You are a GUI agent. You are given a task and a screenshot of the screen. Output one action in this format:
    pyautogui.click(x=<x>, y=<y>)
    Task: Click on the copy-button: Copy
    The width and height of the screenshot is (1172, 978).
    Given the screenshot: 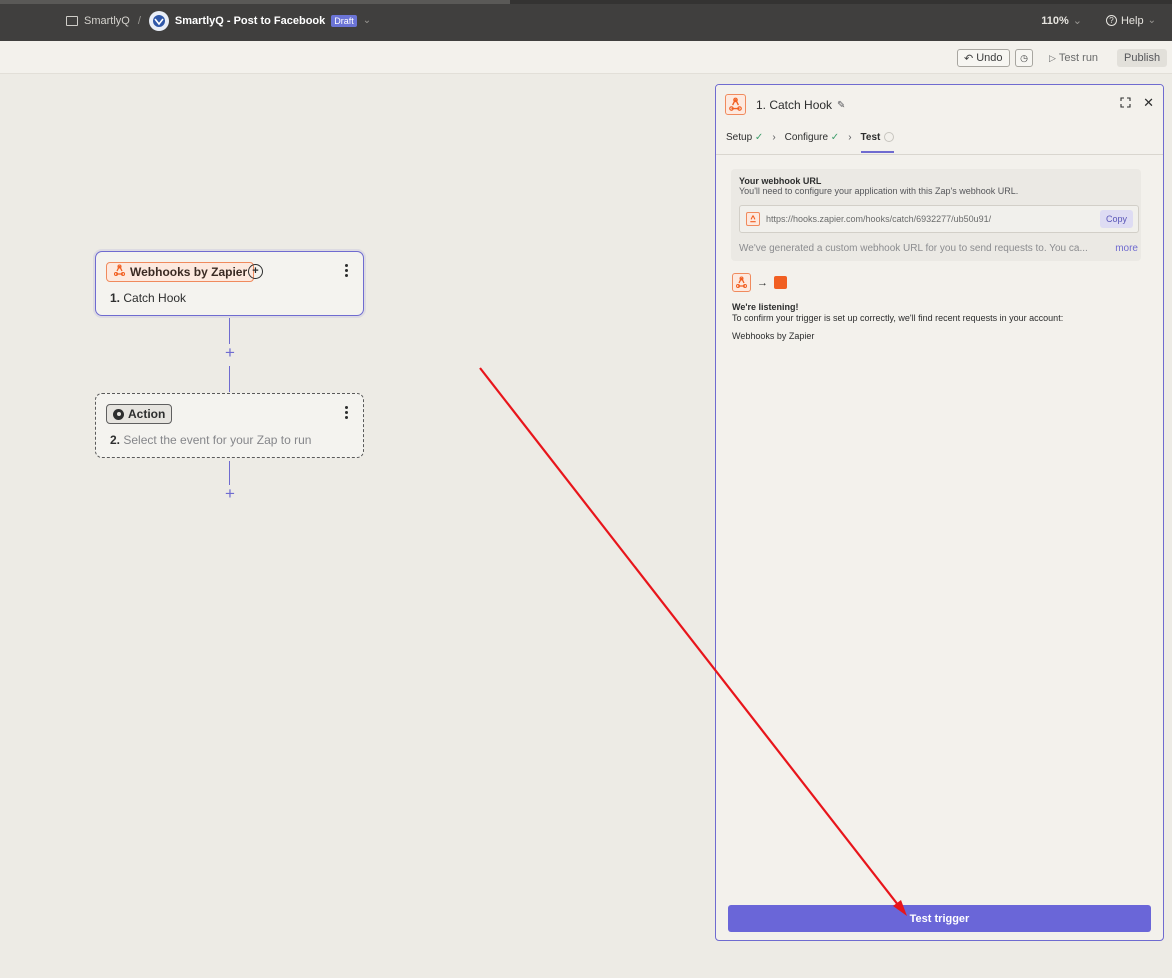 What is the action you would take?
    pyautogui.click(x=1116, y=219)
    